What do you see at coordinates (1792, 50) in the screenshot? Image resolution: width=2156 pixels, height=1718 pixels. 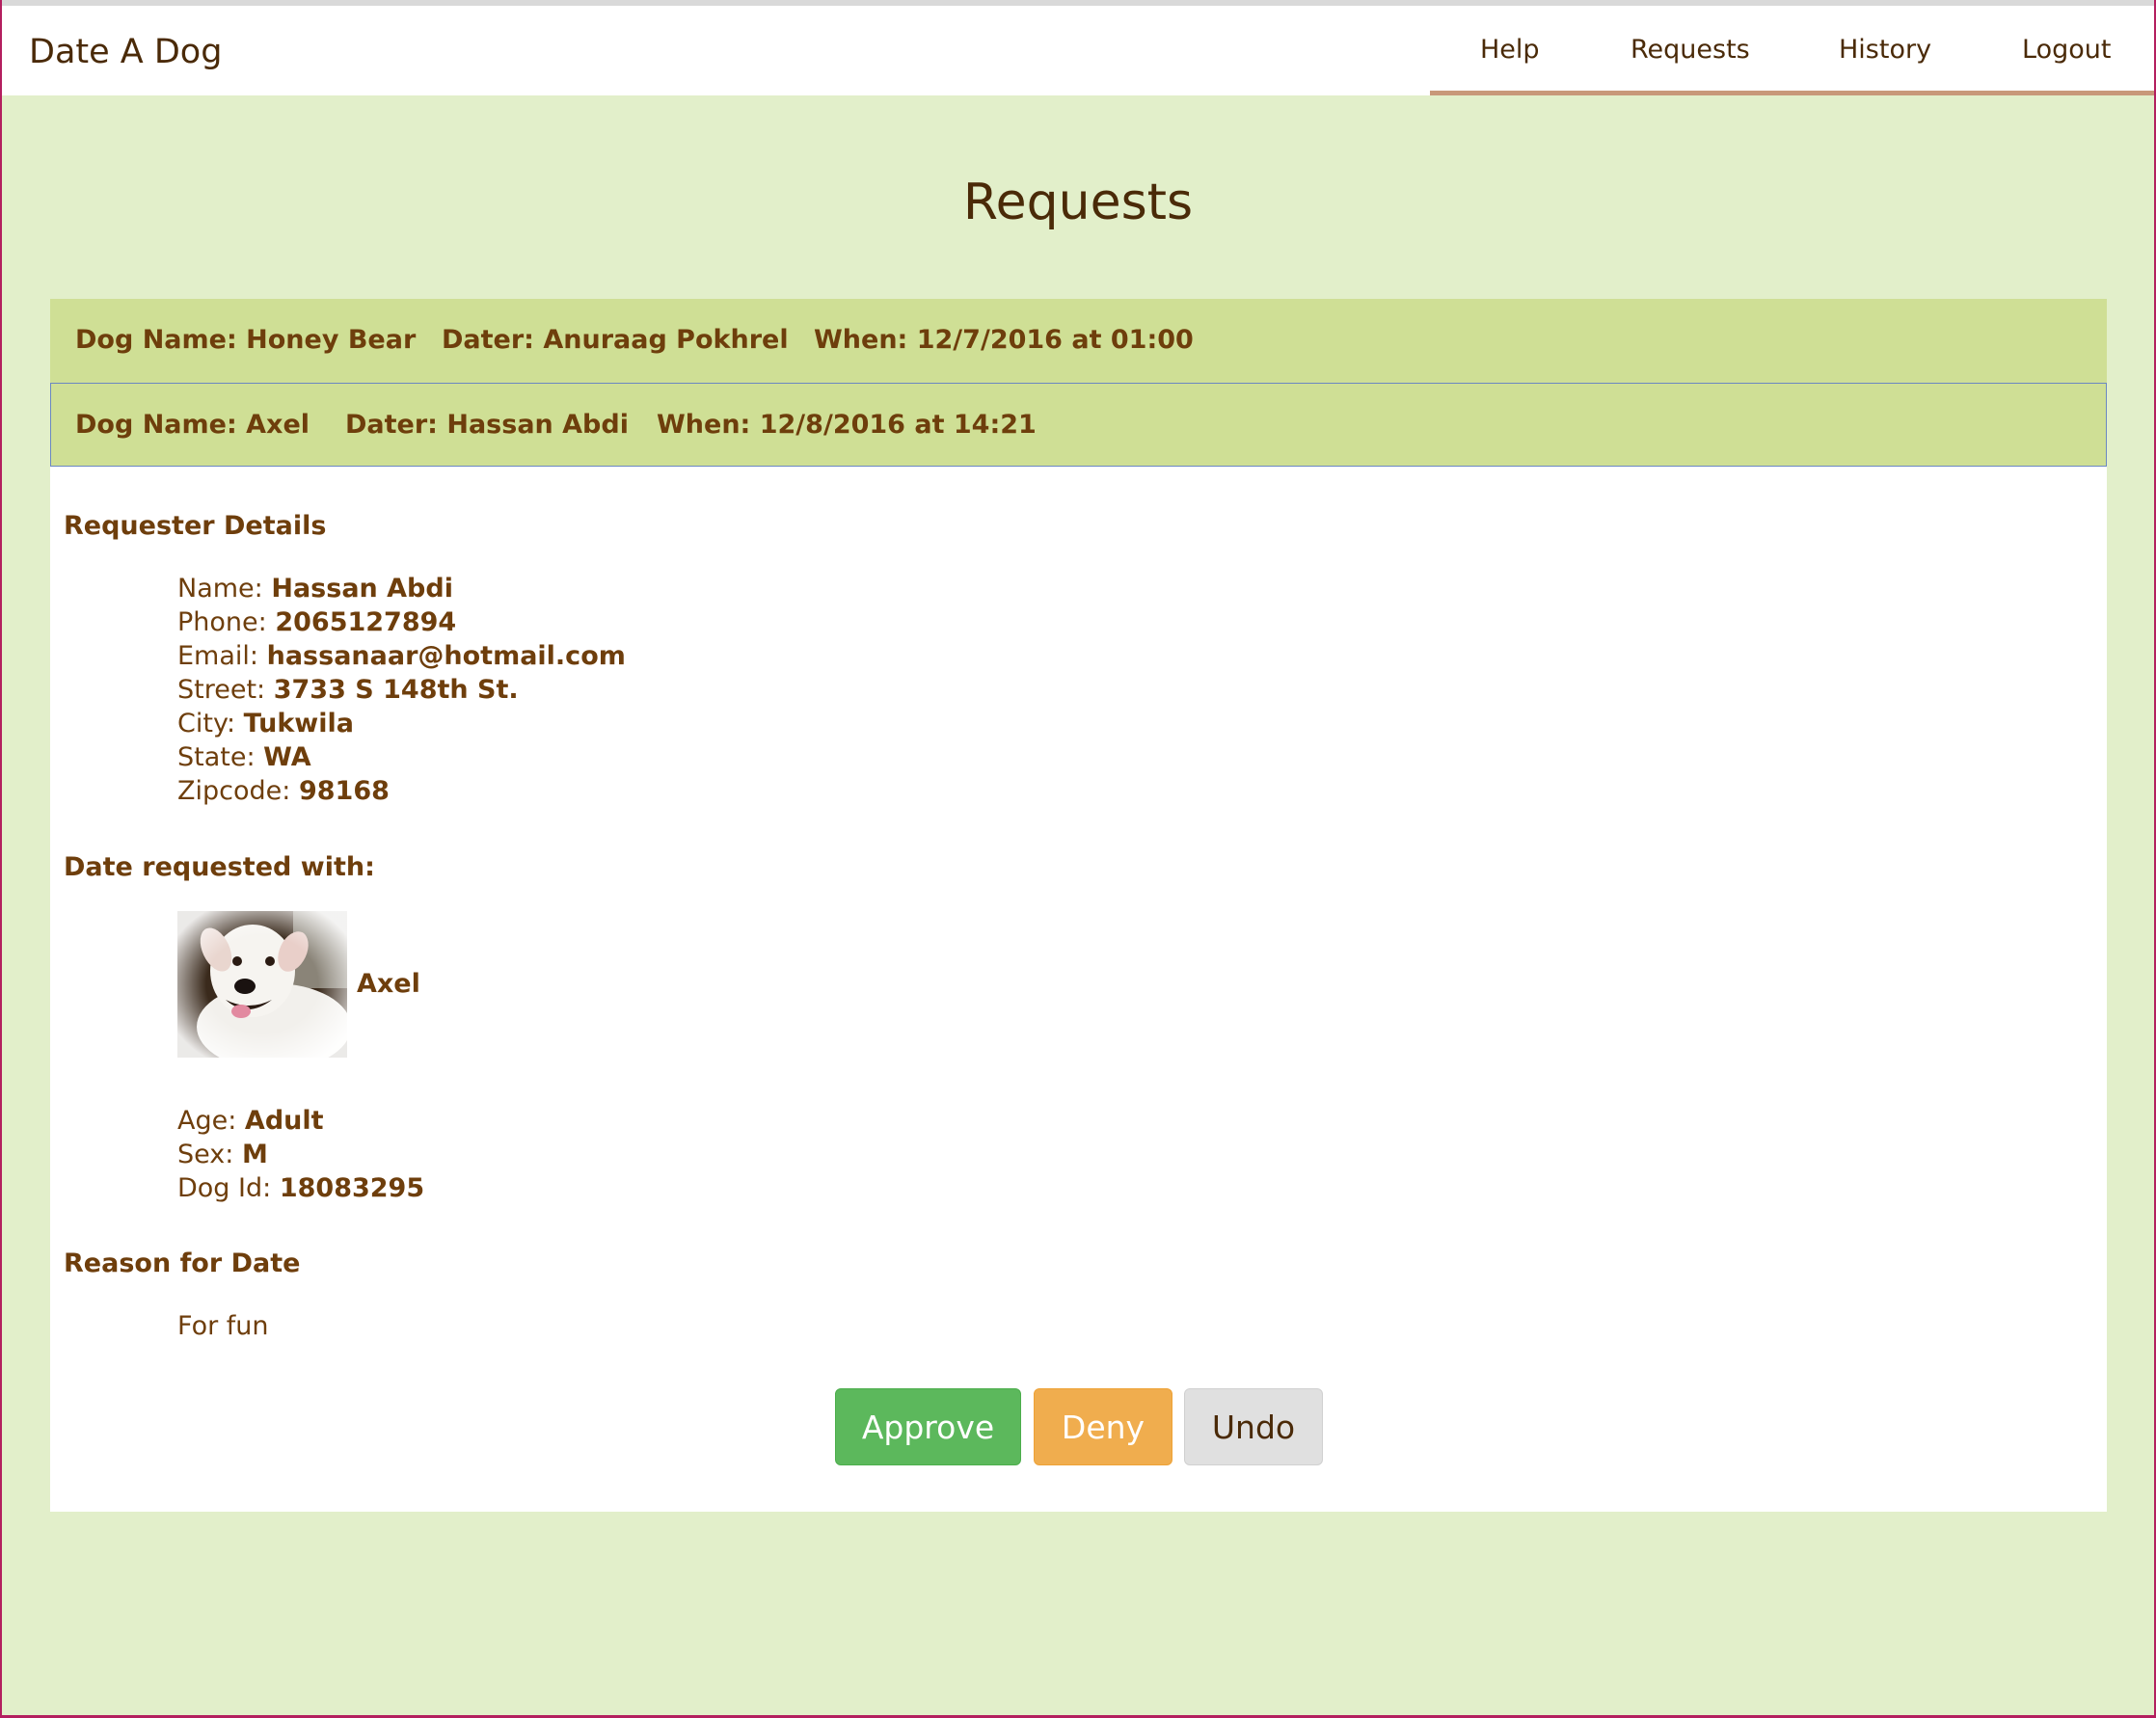 I see `nav-menu: Help Requests History Logout` at bounding box center [1792, 50].